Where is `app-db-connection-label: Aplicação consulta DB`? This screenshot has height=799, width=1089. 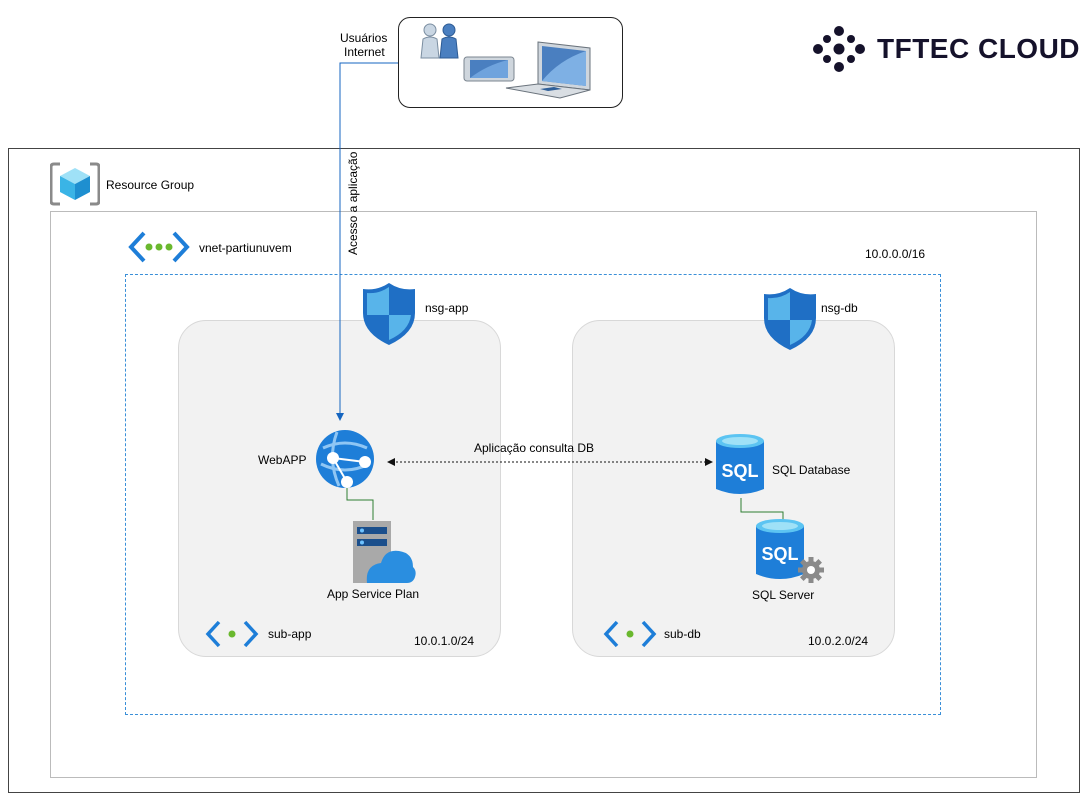 app-db-connection-label: Aplicação consulta DB is located at coordinates (534, 448).